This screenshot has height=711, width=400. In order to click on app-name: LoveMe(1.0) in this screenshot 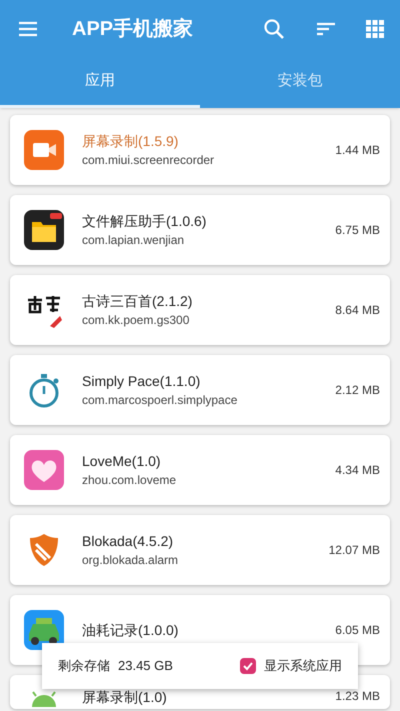, I will do `click(122, 461)`.